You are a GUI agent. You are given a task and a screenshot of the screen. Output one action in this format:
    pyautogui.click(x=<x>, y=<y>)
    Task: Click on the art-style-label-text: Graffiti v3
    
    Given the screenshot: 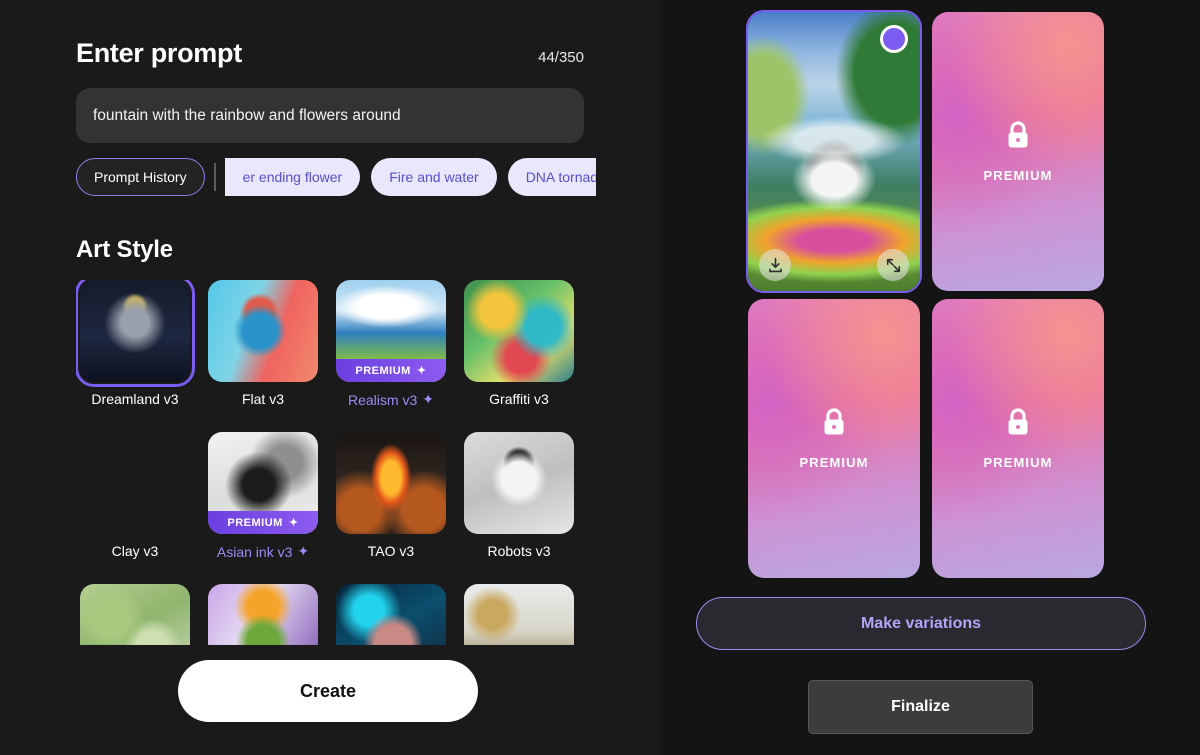 What is the action you would take?
    pyautogui.click(x=519, y=399)
    